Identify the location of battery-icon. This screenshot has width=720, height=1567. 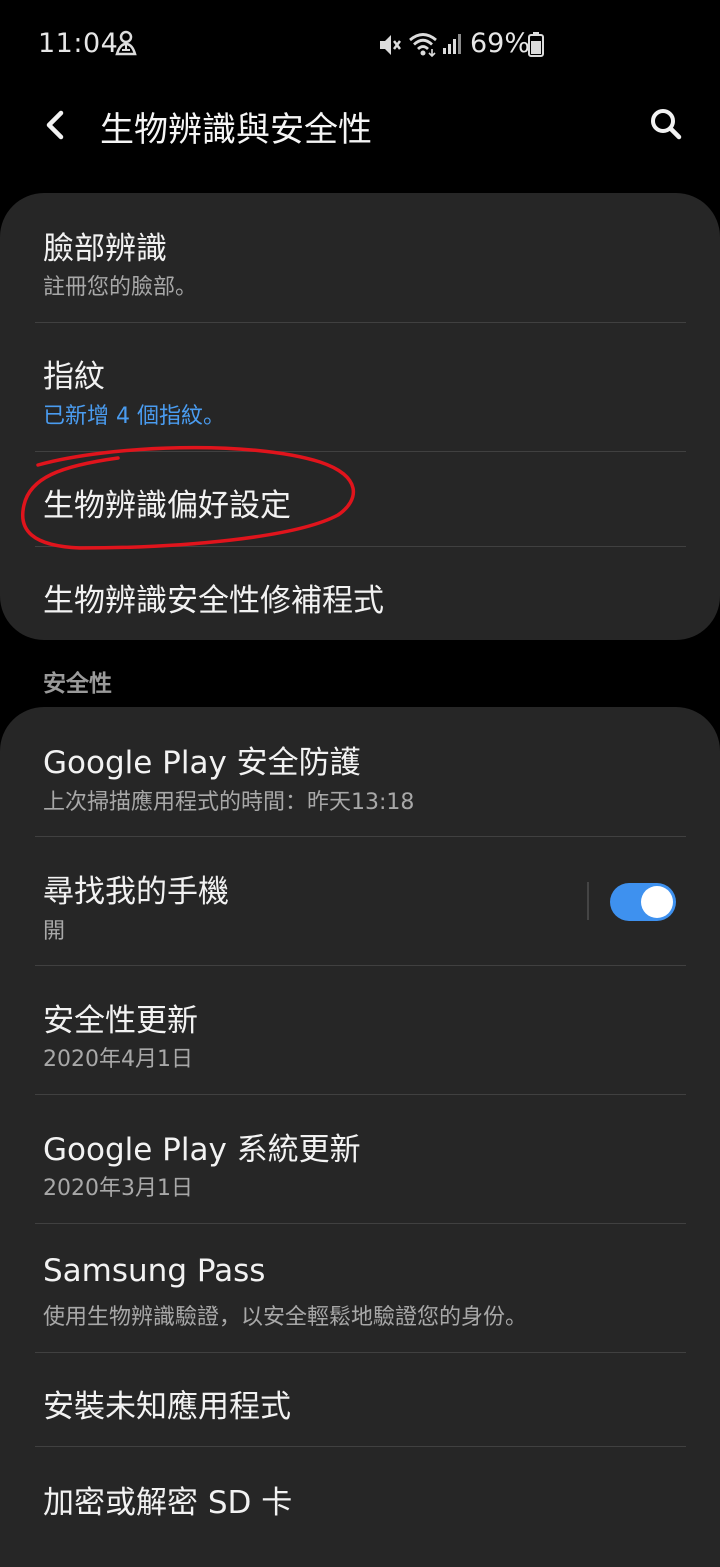
(536, 44).